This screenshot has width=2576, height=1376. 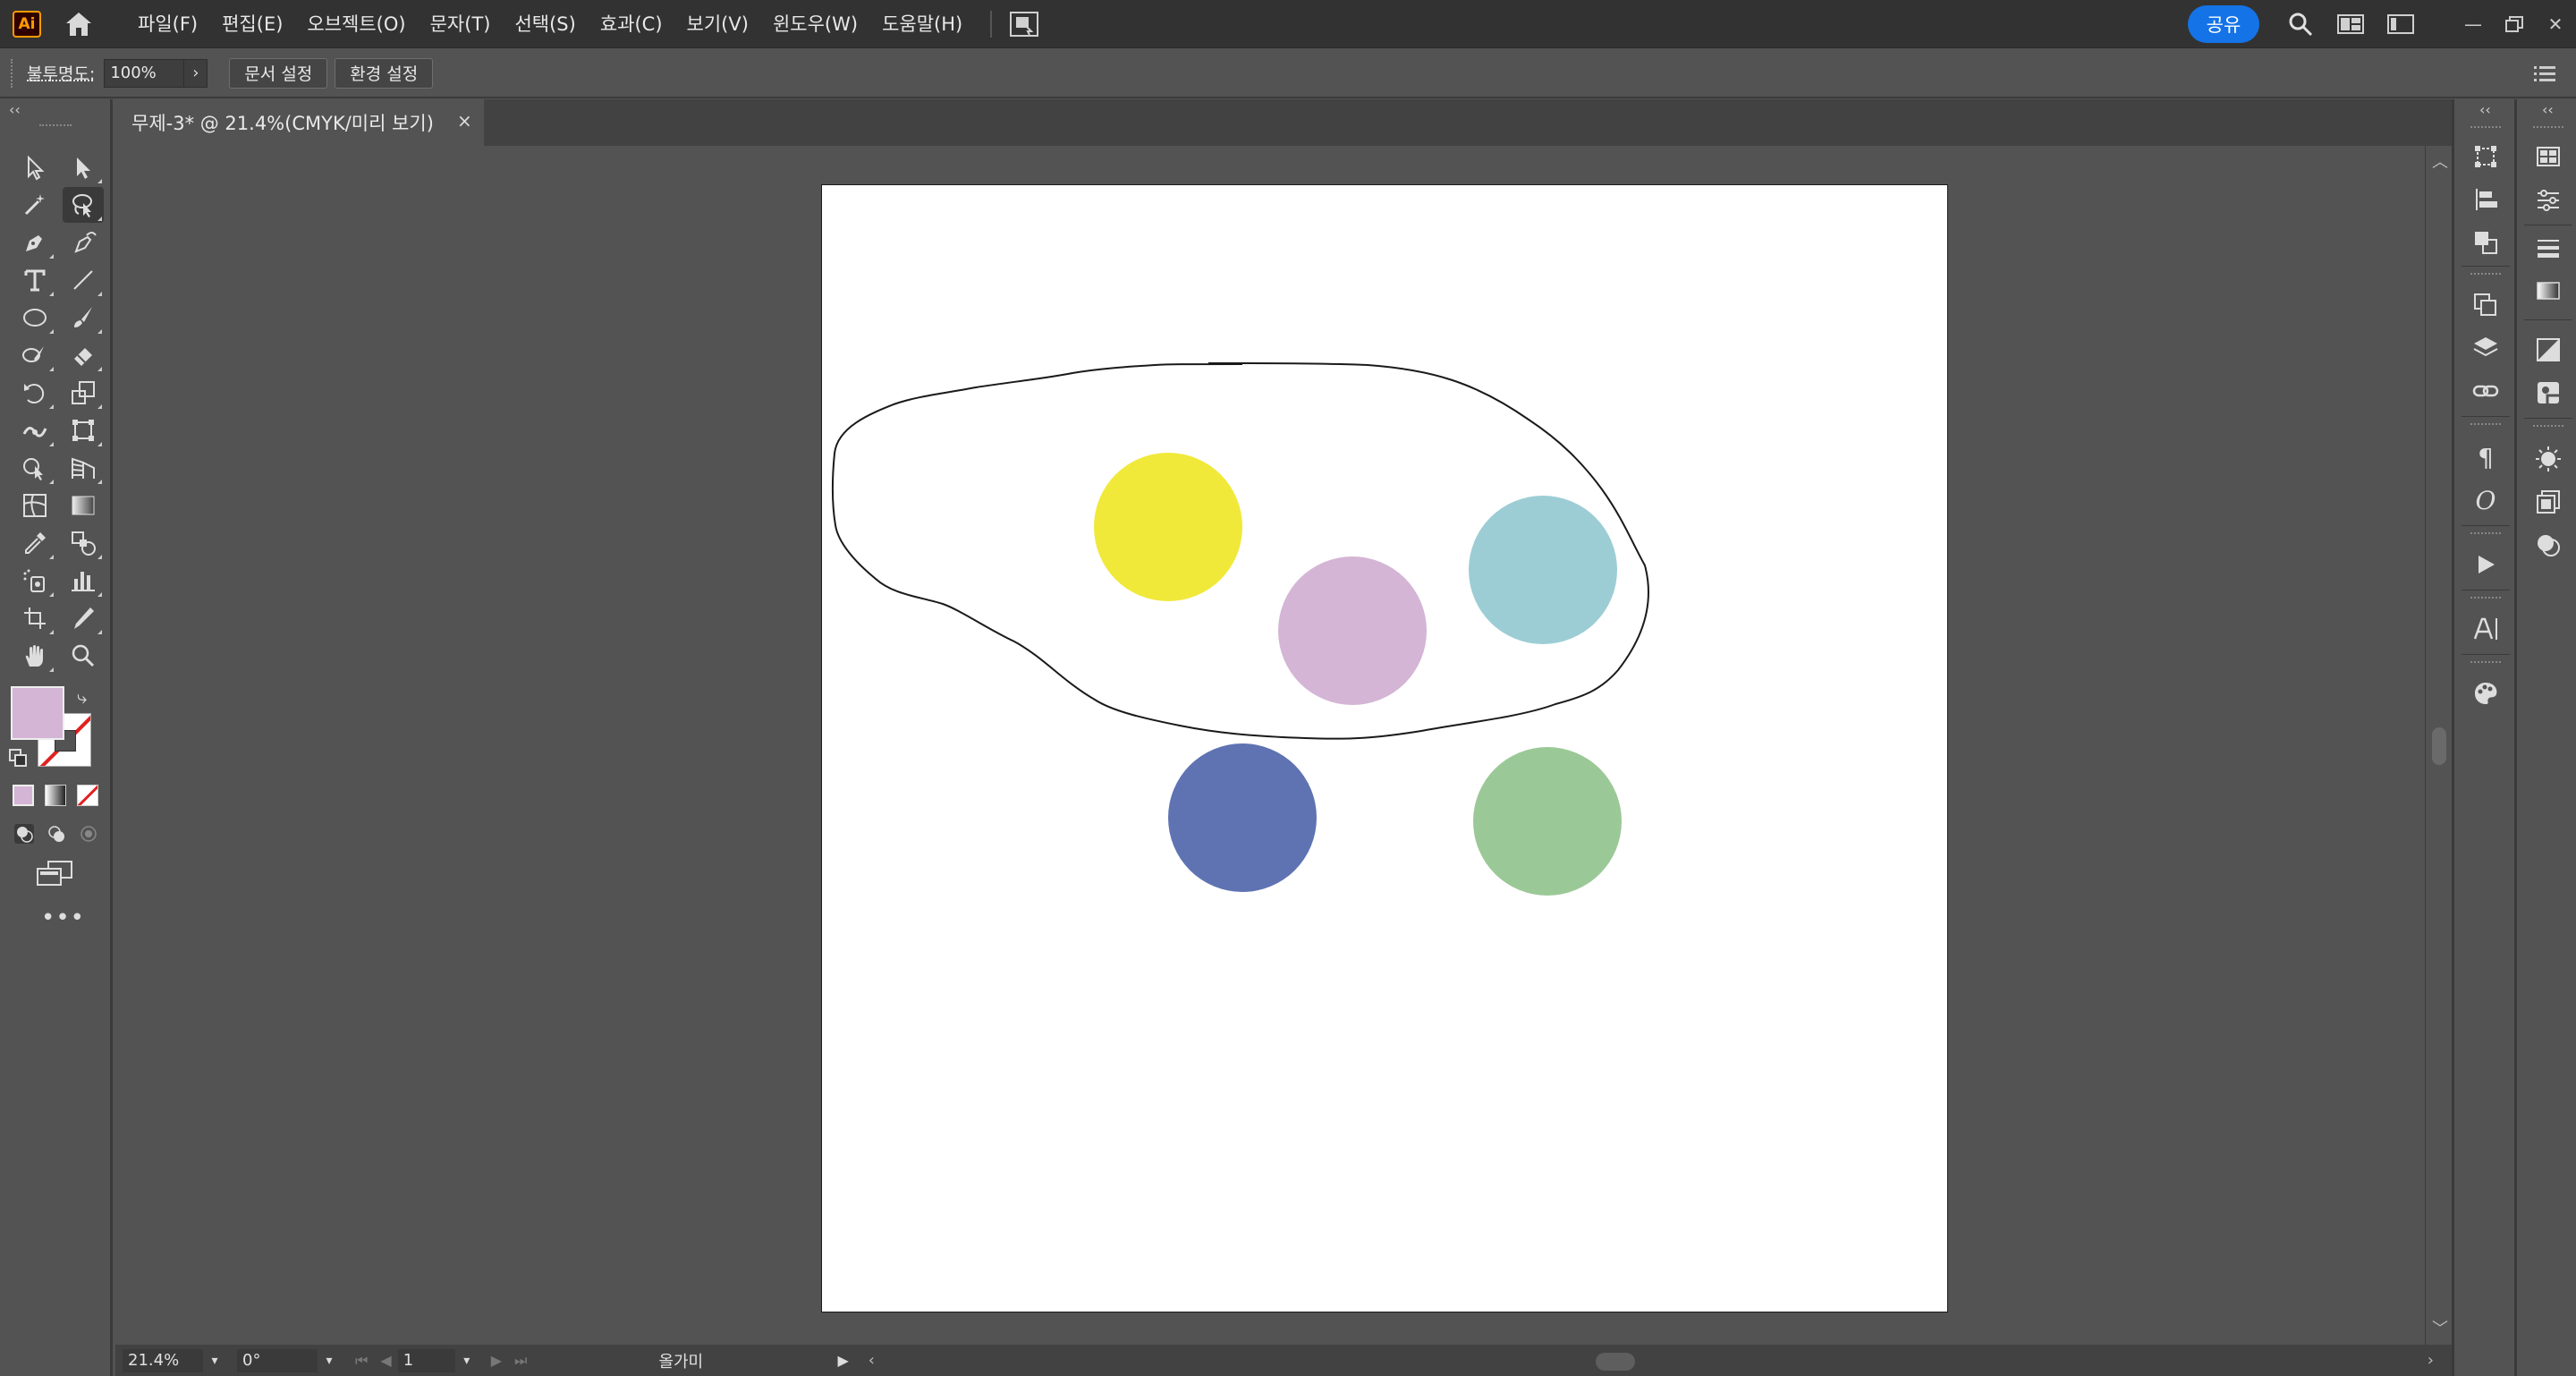 What do you see at coordinates (83, 581) in the screenshot?
I see `column-graph-tool` at bounding box center [83, 581].